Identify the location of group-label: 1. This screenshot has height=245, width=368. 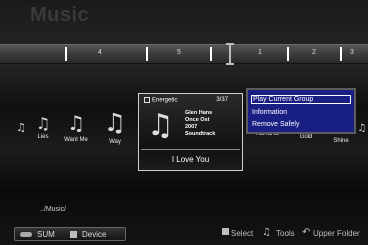
(260, 52).